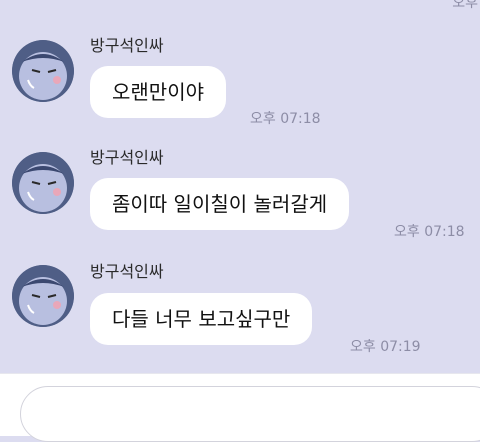 This screenshot has width=480, height=442. What do you see at coordinates (385, 347) in the screenshot?
I see `message-time: 오후 07:19` at bounding box center [385, 347].